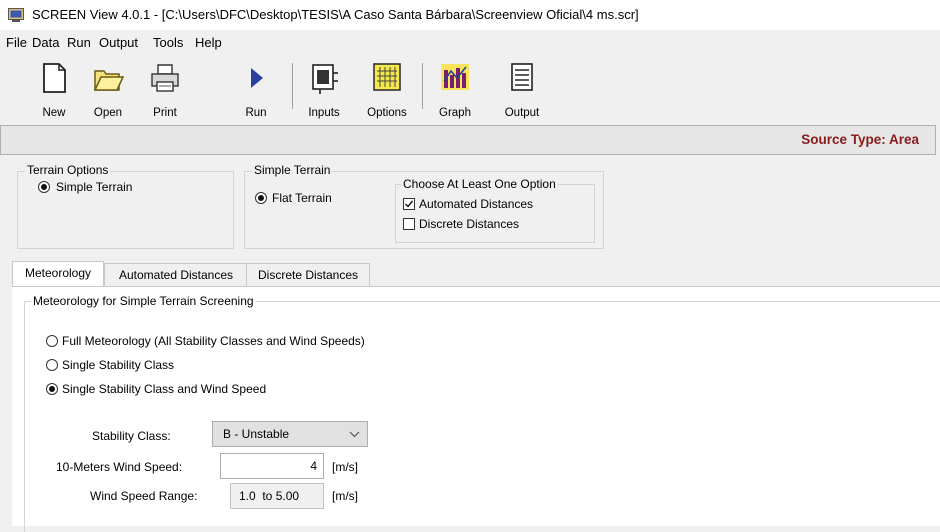  What do you see at coordinates (272, 466) in the screenshot?
I see `wind-speed-input: 4` at bounding box center [272, 466].